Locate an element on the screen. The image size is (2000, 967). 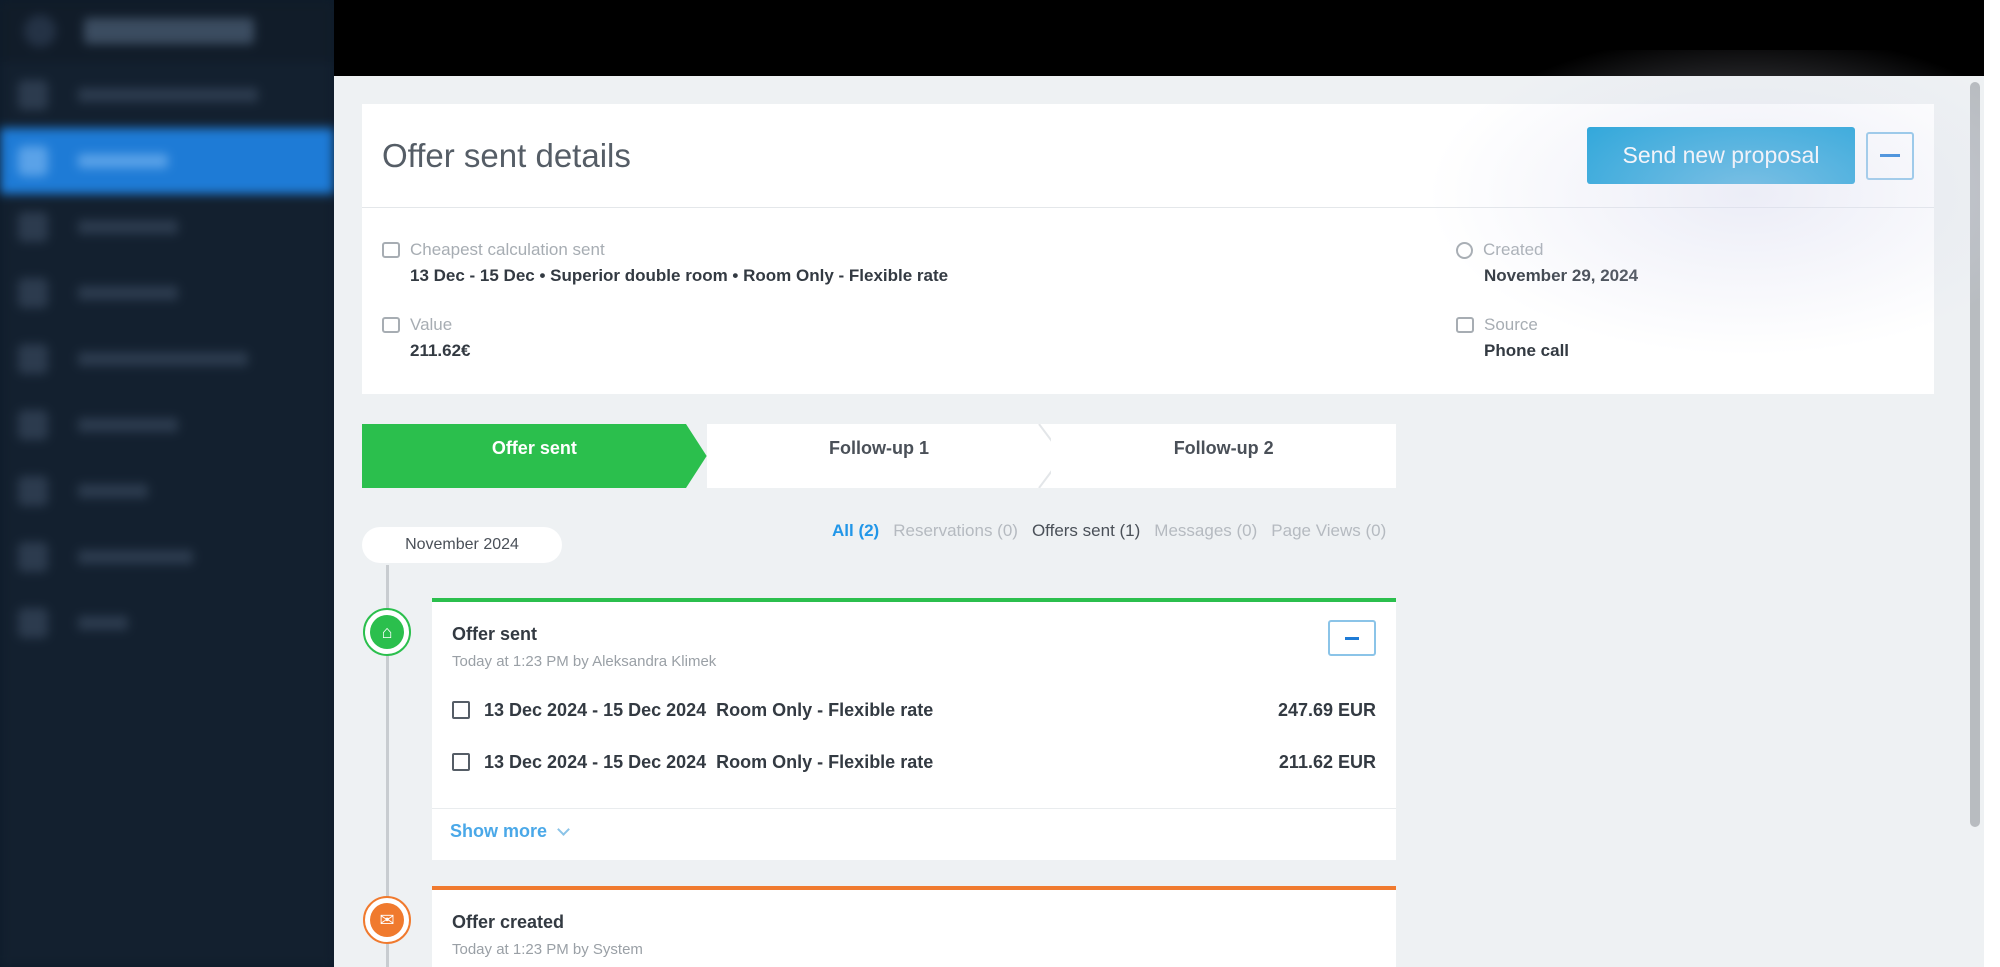
offer-price: 211.62 EUR is located at coordinates (1327, 761).